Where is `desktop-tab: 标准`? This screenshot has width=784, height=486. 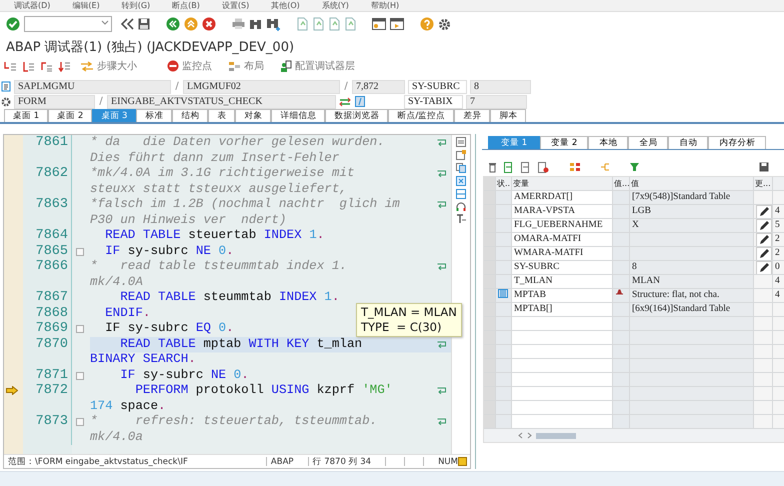
desktop-tab: 标准 is located at coordinates (154, 115).